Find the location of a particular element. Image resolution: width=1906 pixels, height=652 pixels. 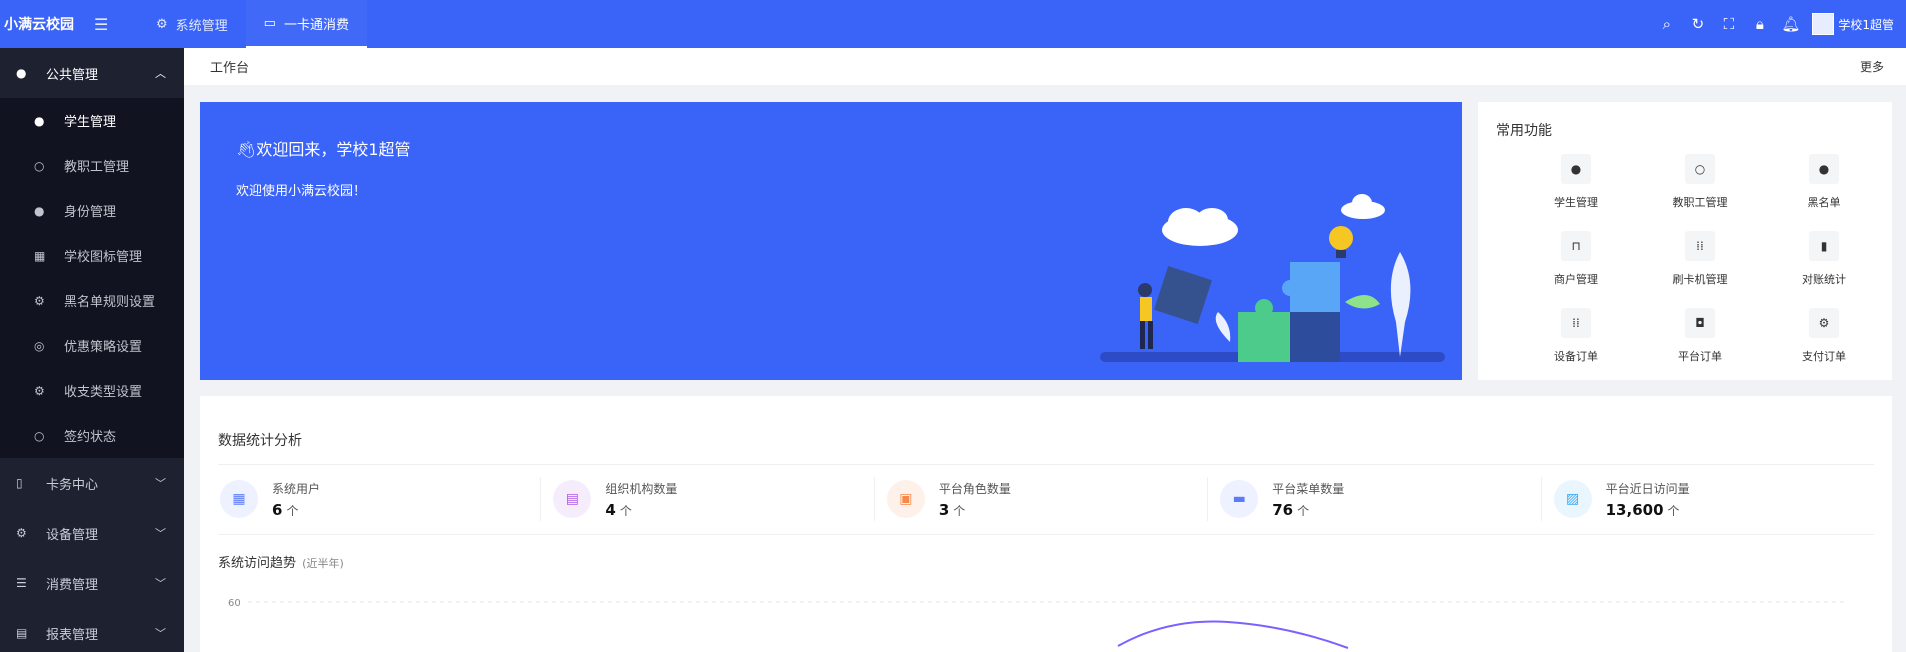

sidebar-item-staff: ○ 教职工管理 is located at coordinates (92, 165).